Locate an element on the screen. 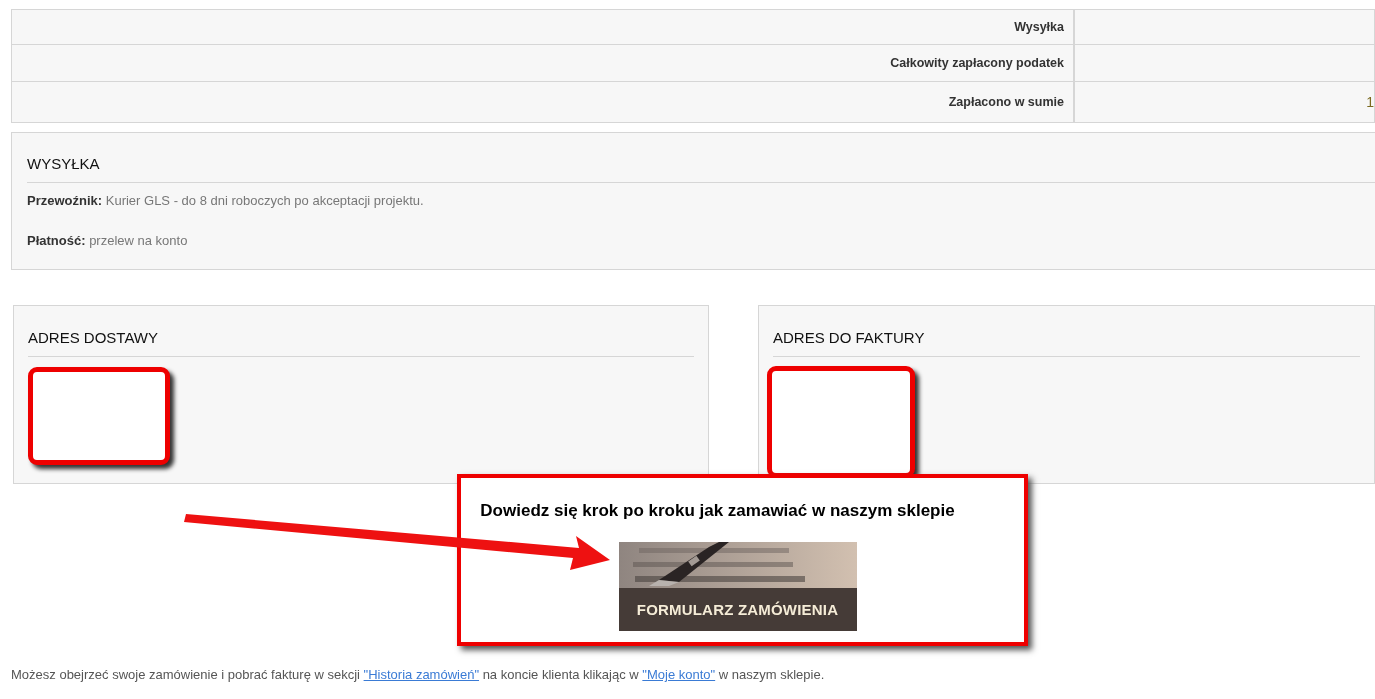 This screenshot has width=1375, height=699. info-text: Możesz obejrzeć swoje zamówienie i pobrać fakturę w sekcji "Historia zamówień" na koncie klienta klikając w "Moje konto" w naszym sklepie. is located at coordinates (418, 674).